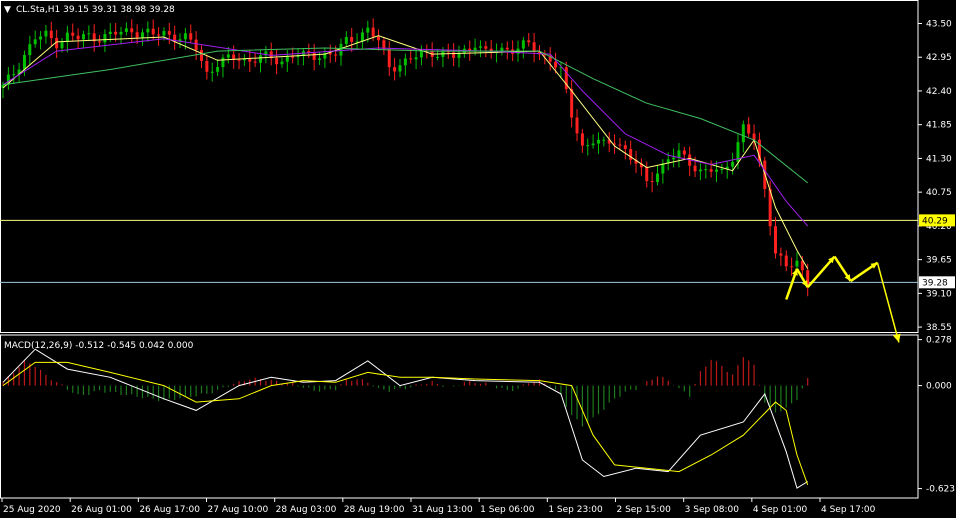 The image size is (956, 518). I want to click on chart-title: CL.Sta,H1 39.15 39.31 38.98 39.28, so click(95, 10).